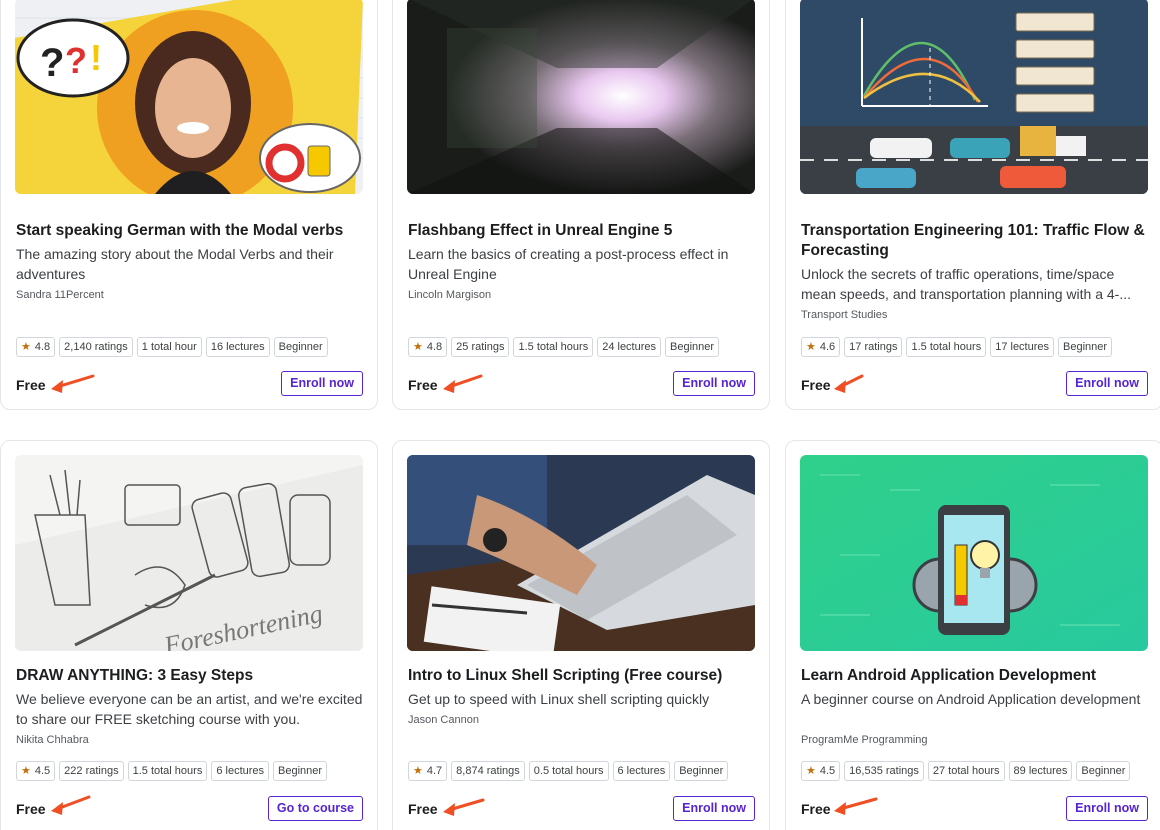 The height and width of the screenshot is (830, 1160). I want to click on ratings-count-badge: 25 ratings, so click(480, 347).